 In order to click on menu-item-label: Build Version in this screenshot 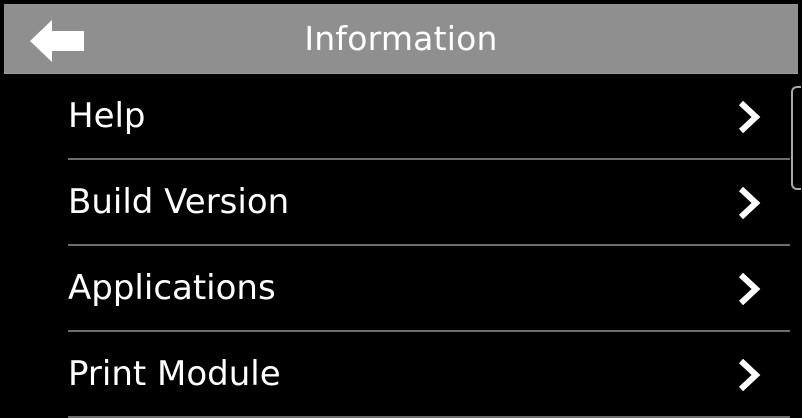, I will do `click(179, 202)`.